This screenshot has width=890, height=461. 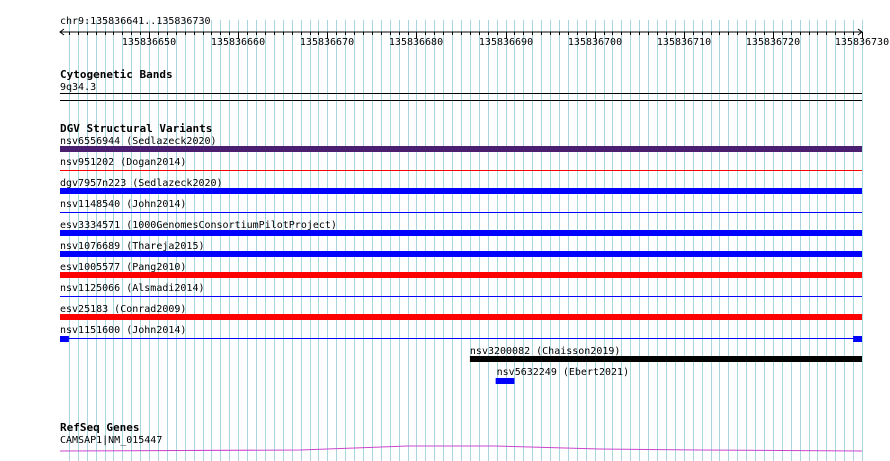 I want to click on dgv-feature-label: nsv3200082 (Chaisson2019), so click(x=545, y=351).